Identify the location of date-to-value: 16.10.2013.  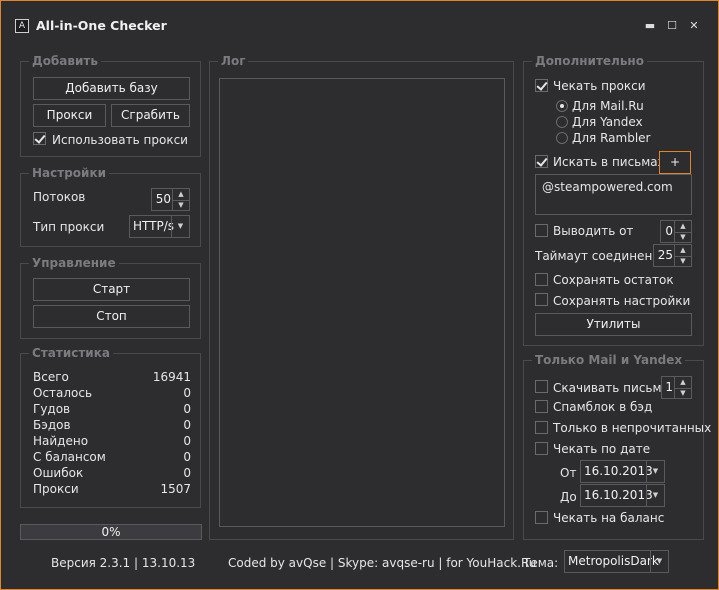
(618, 495).